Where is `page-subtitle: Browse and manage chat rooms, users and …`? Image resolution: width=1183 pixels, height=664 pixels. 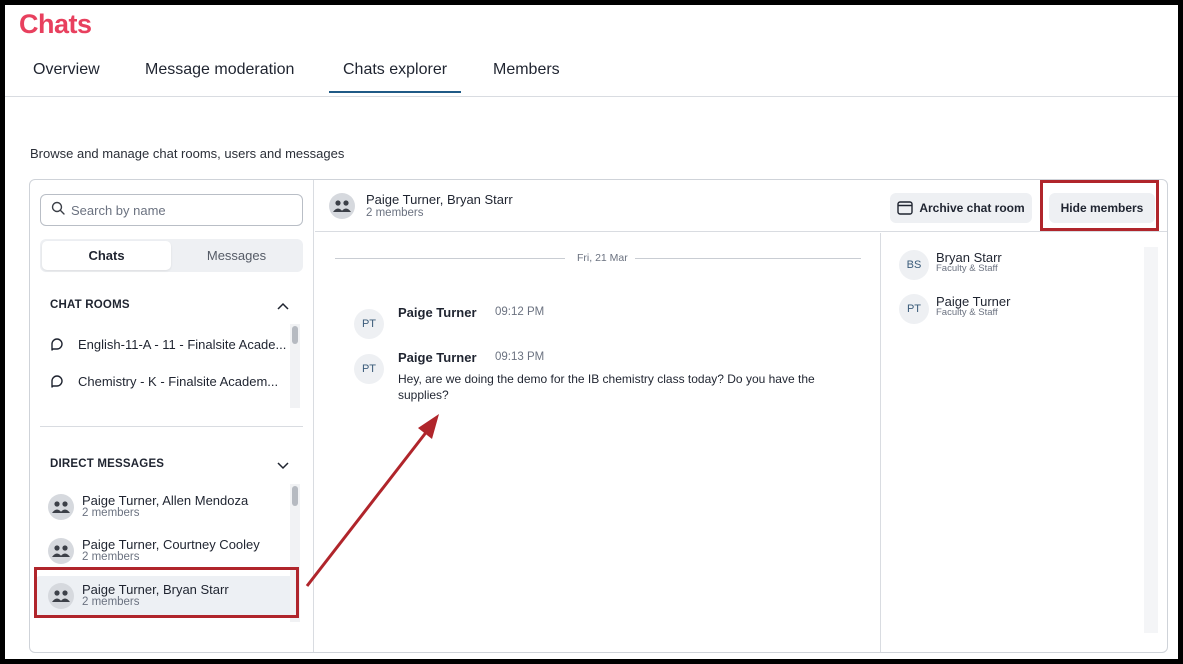 page-subtitle: Browse and manage chat rooms, users and … is located at coordinates (187, 153).